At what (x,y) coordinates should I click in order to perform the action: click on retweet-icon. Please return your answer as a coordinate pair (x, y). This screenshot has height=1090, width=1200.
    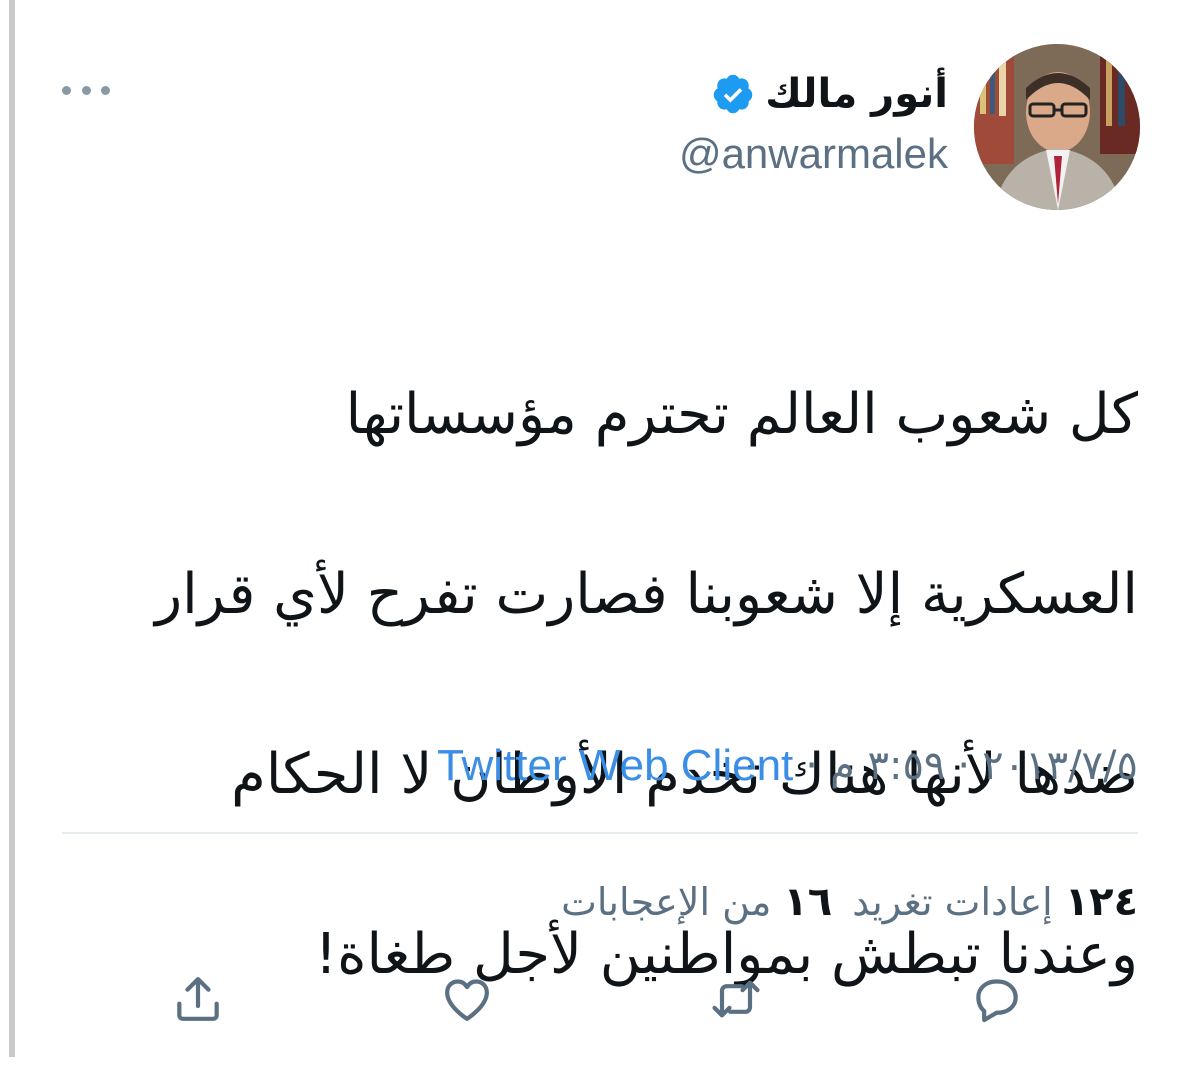
    Looking at the image, I should click on (736, 999).